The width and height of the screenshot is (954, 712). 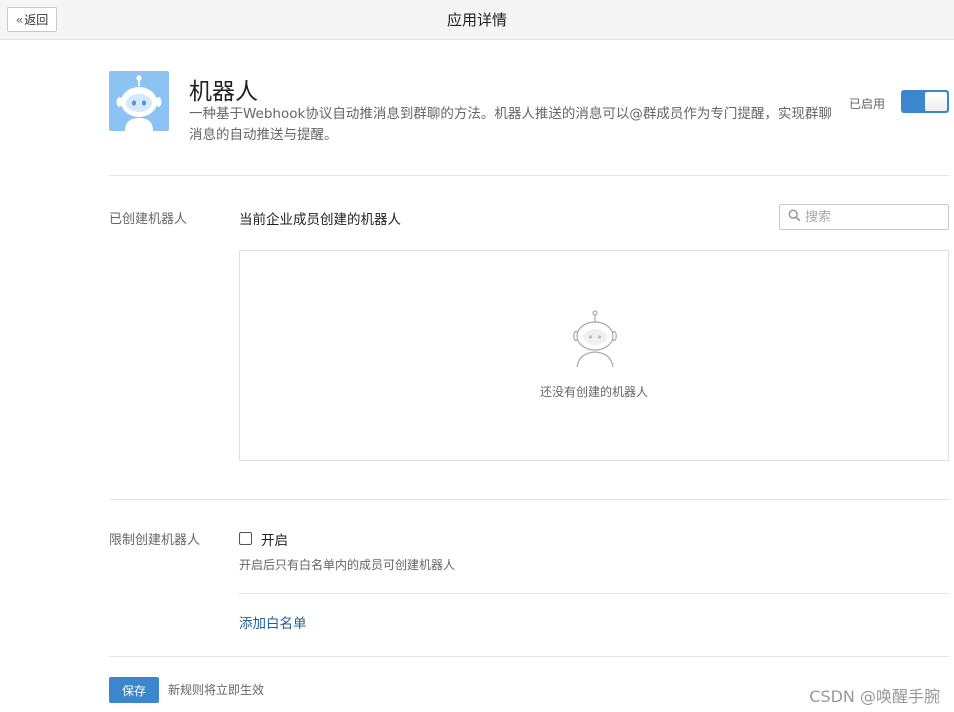 I want to click on search-box, so click(x=864, y=217).